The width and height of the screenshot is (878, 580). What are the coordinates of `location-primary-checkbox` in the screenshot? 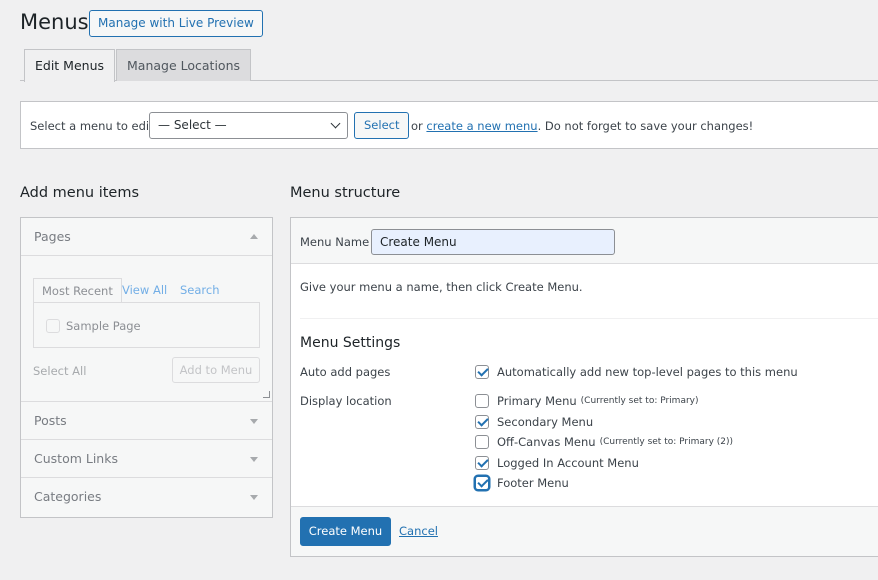 It's located at (482, 401).